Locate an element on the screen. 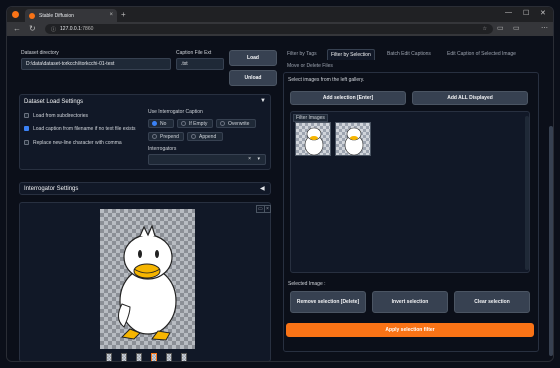  radio-overwrite-box: Overwrite is located at coordinates (236, 123).